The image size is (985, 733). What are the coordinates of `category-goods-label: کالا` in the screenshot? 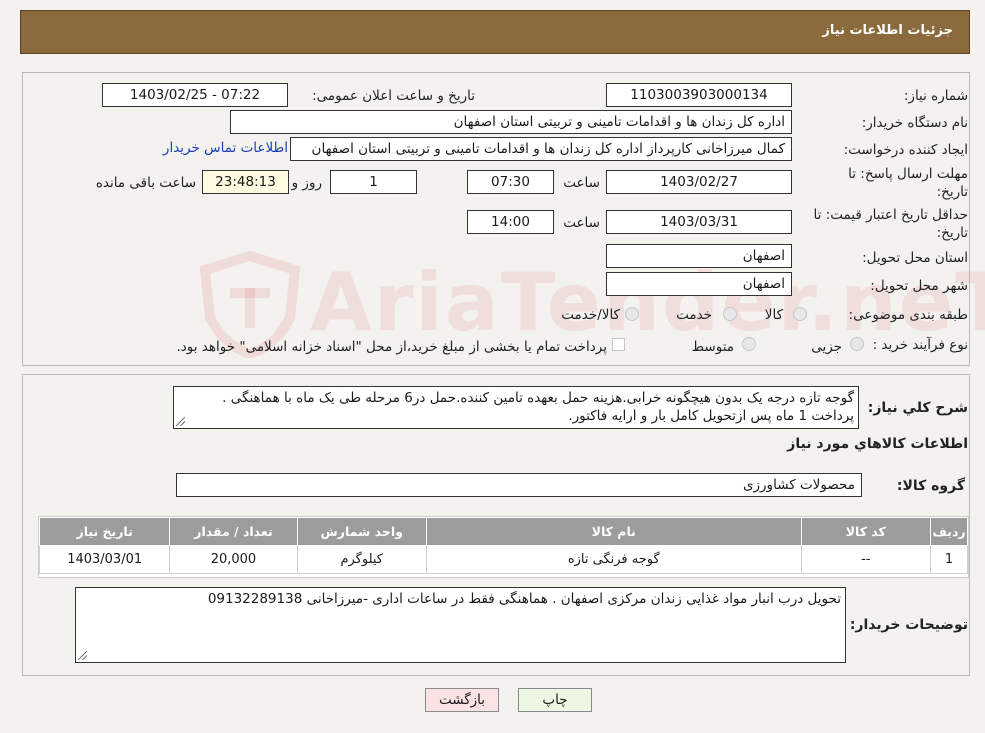 It's located at (773, 315).